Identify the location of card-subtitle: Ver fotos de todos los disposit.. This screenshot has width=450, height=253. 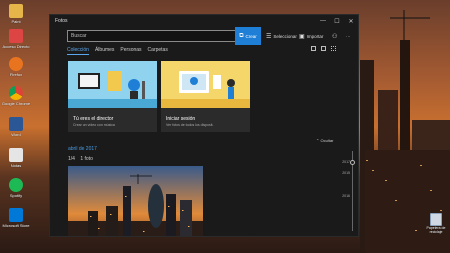
(190, 125).